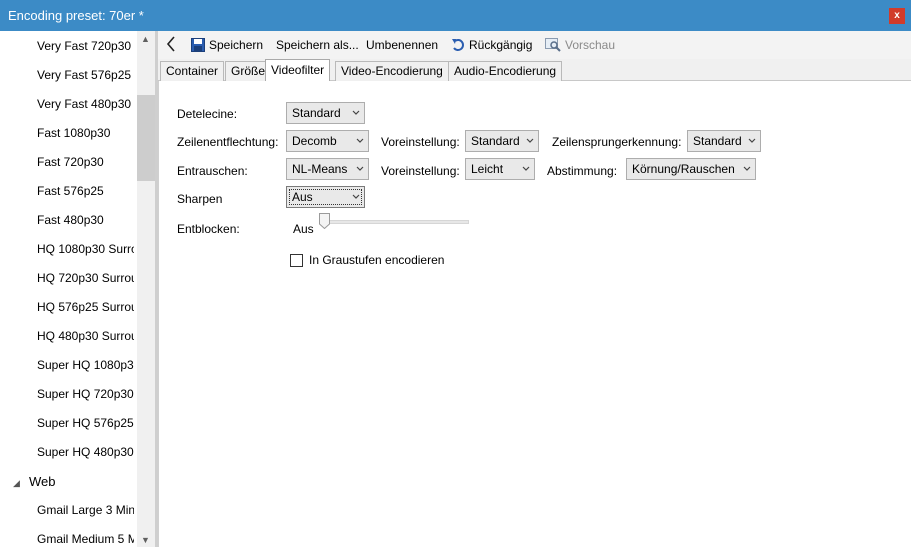 The height and width of the screenshot is (547, 911). Describe the element at coordinates (146, 138) in the screenshot. I see `scrollbar-thumb` at that location.